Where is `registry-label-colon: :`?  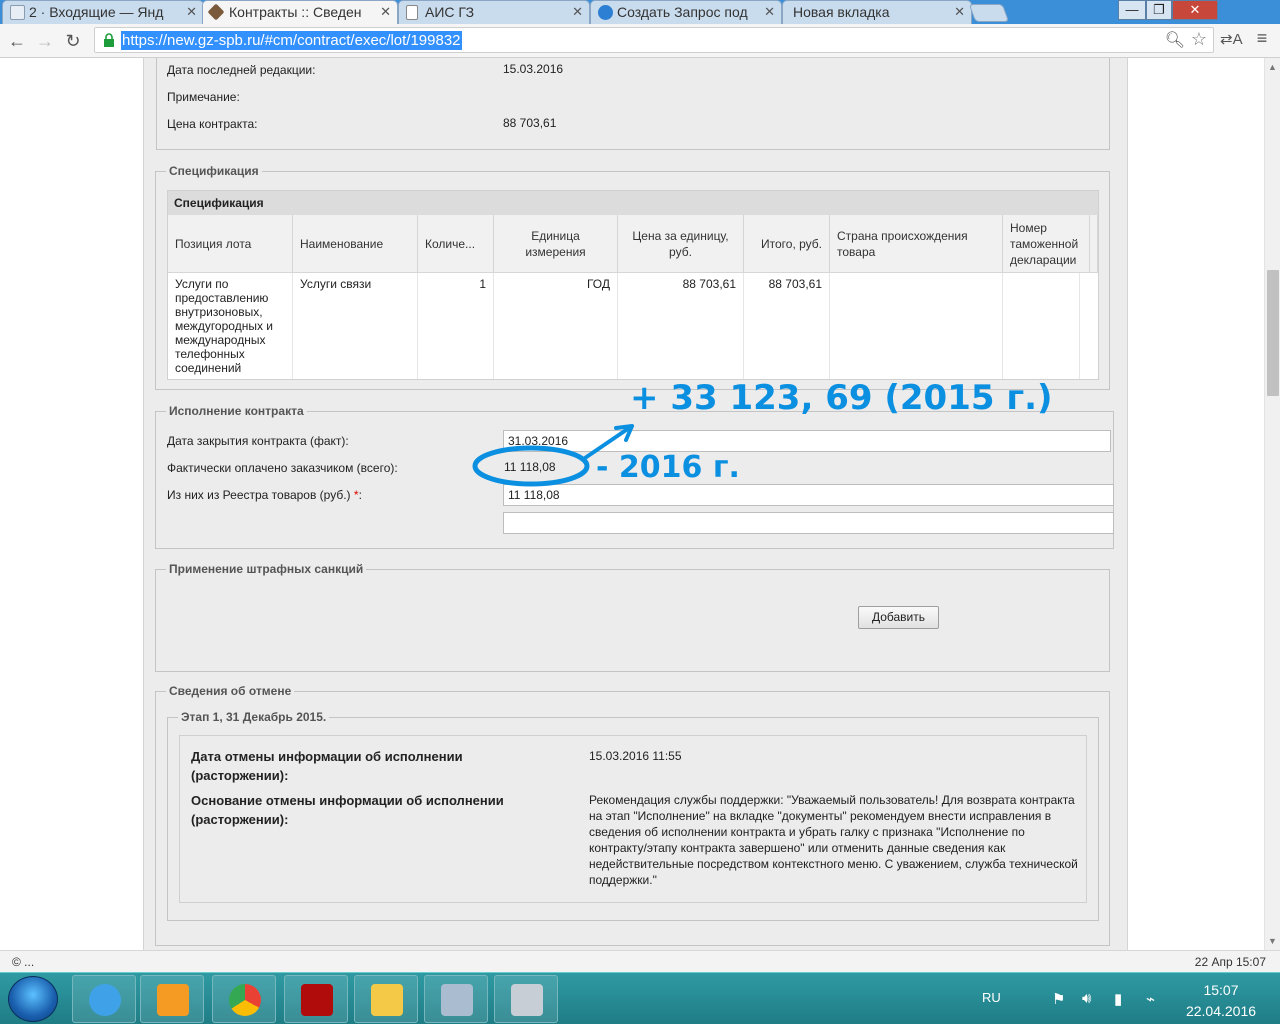
registry-label-colon: : is located at coordinates (360, 495).